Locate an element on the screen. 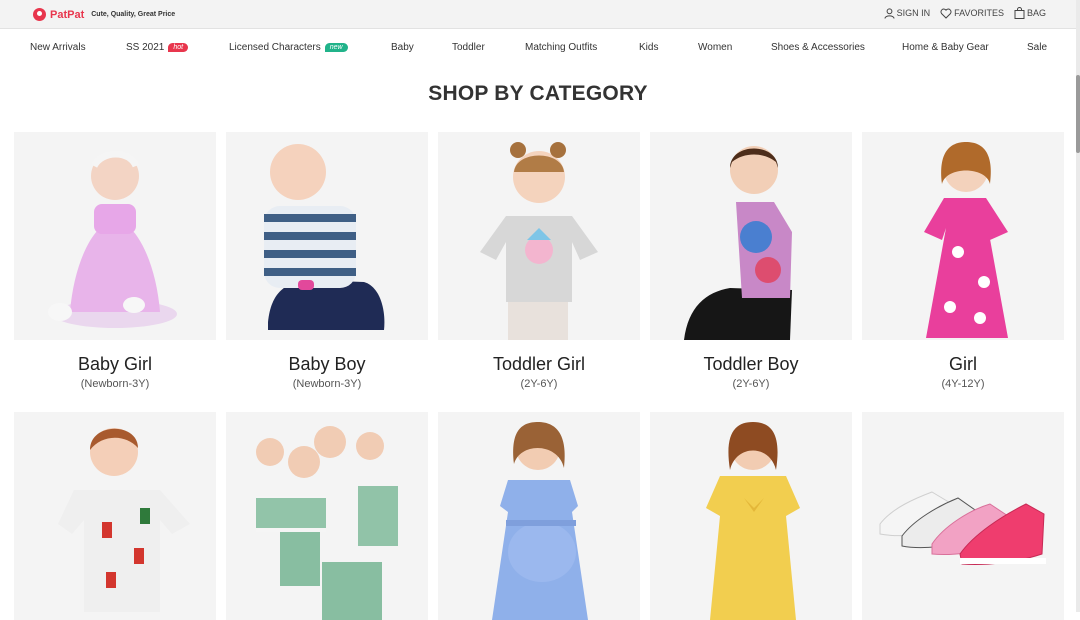 The height and width of the screenshot is (620, 1080). user-icon is located at coordinates (889, 13).